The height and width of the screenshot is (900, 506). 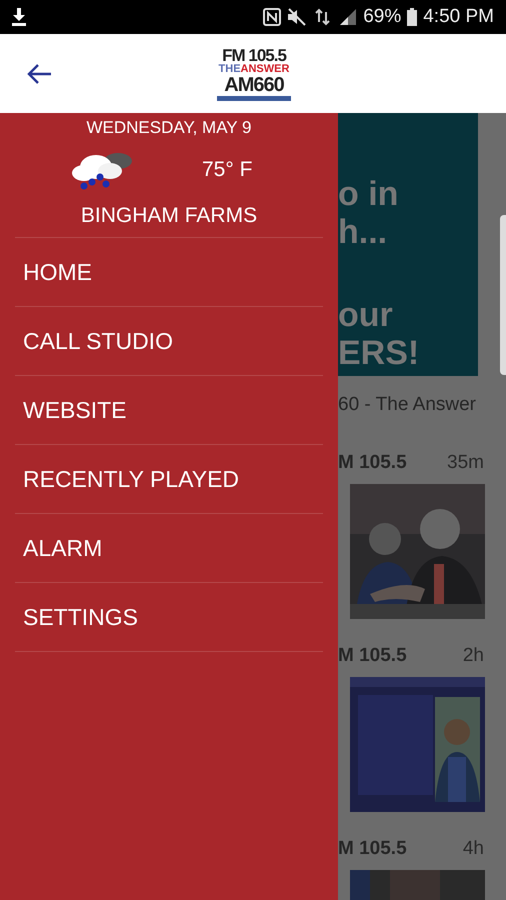 I want to click on station-name: 60 - The Answer, so click(x=408, y=405).